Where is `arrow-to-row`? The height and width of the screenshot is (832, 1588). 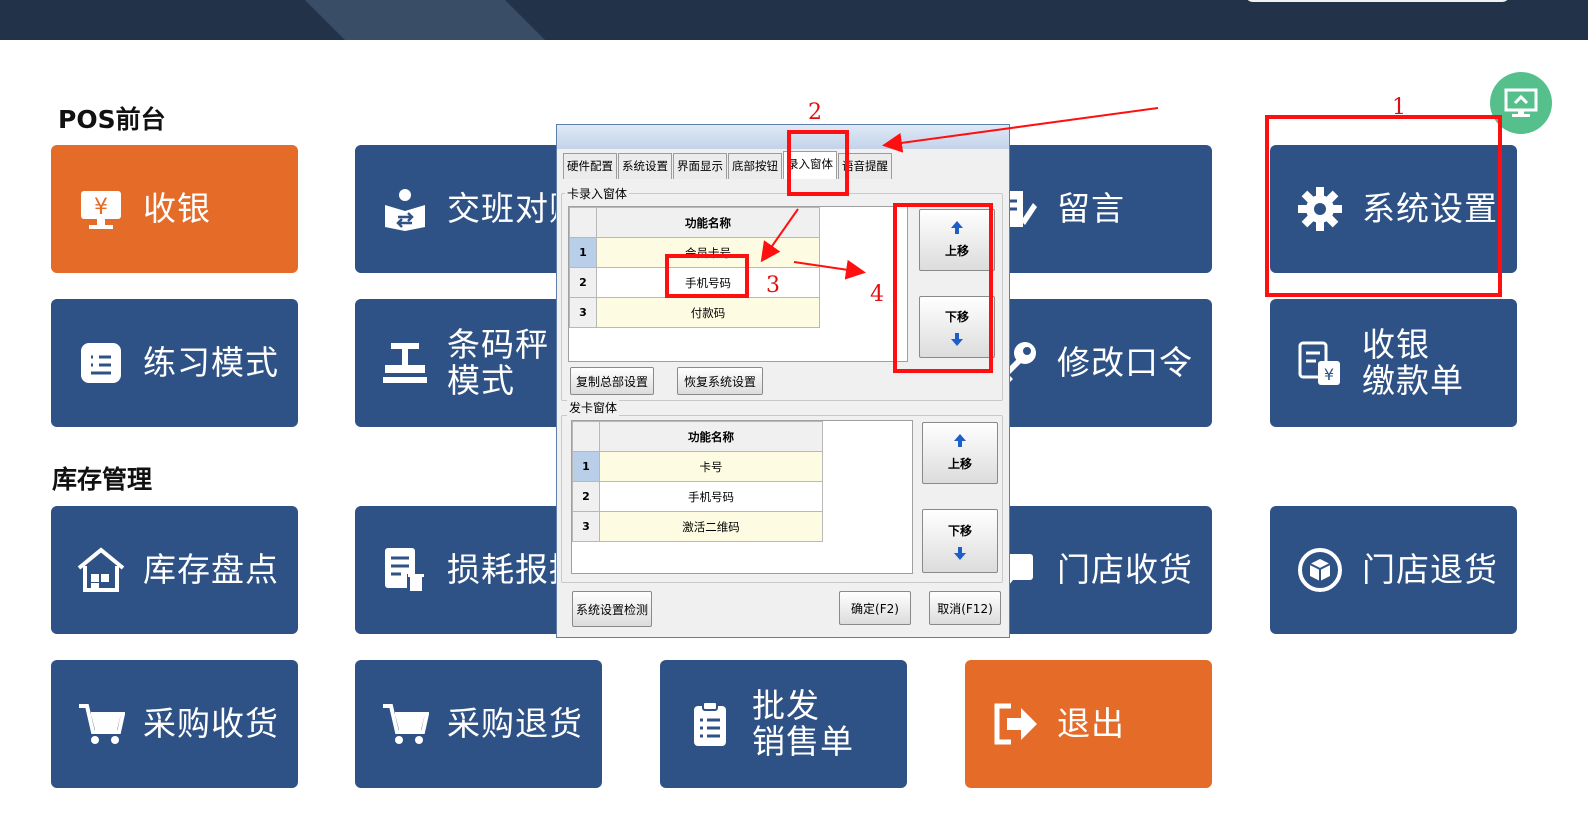 arrow-to-row is located at coordinates (779, 235).